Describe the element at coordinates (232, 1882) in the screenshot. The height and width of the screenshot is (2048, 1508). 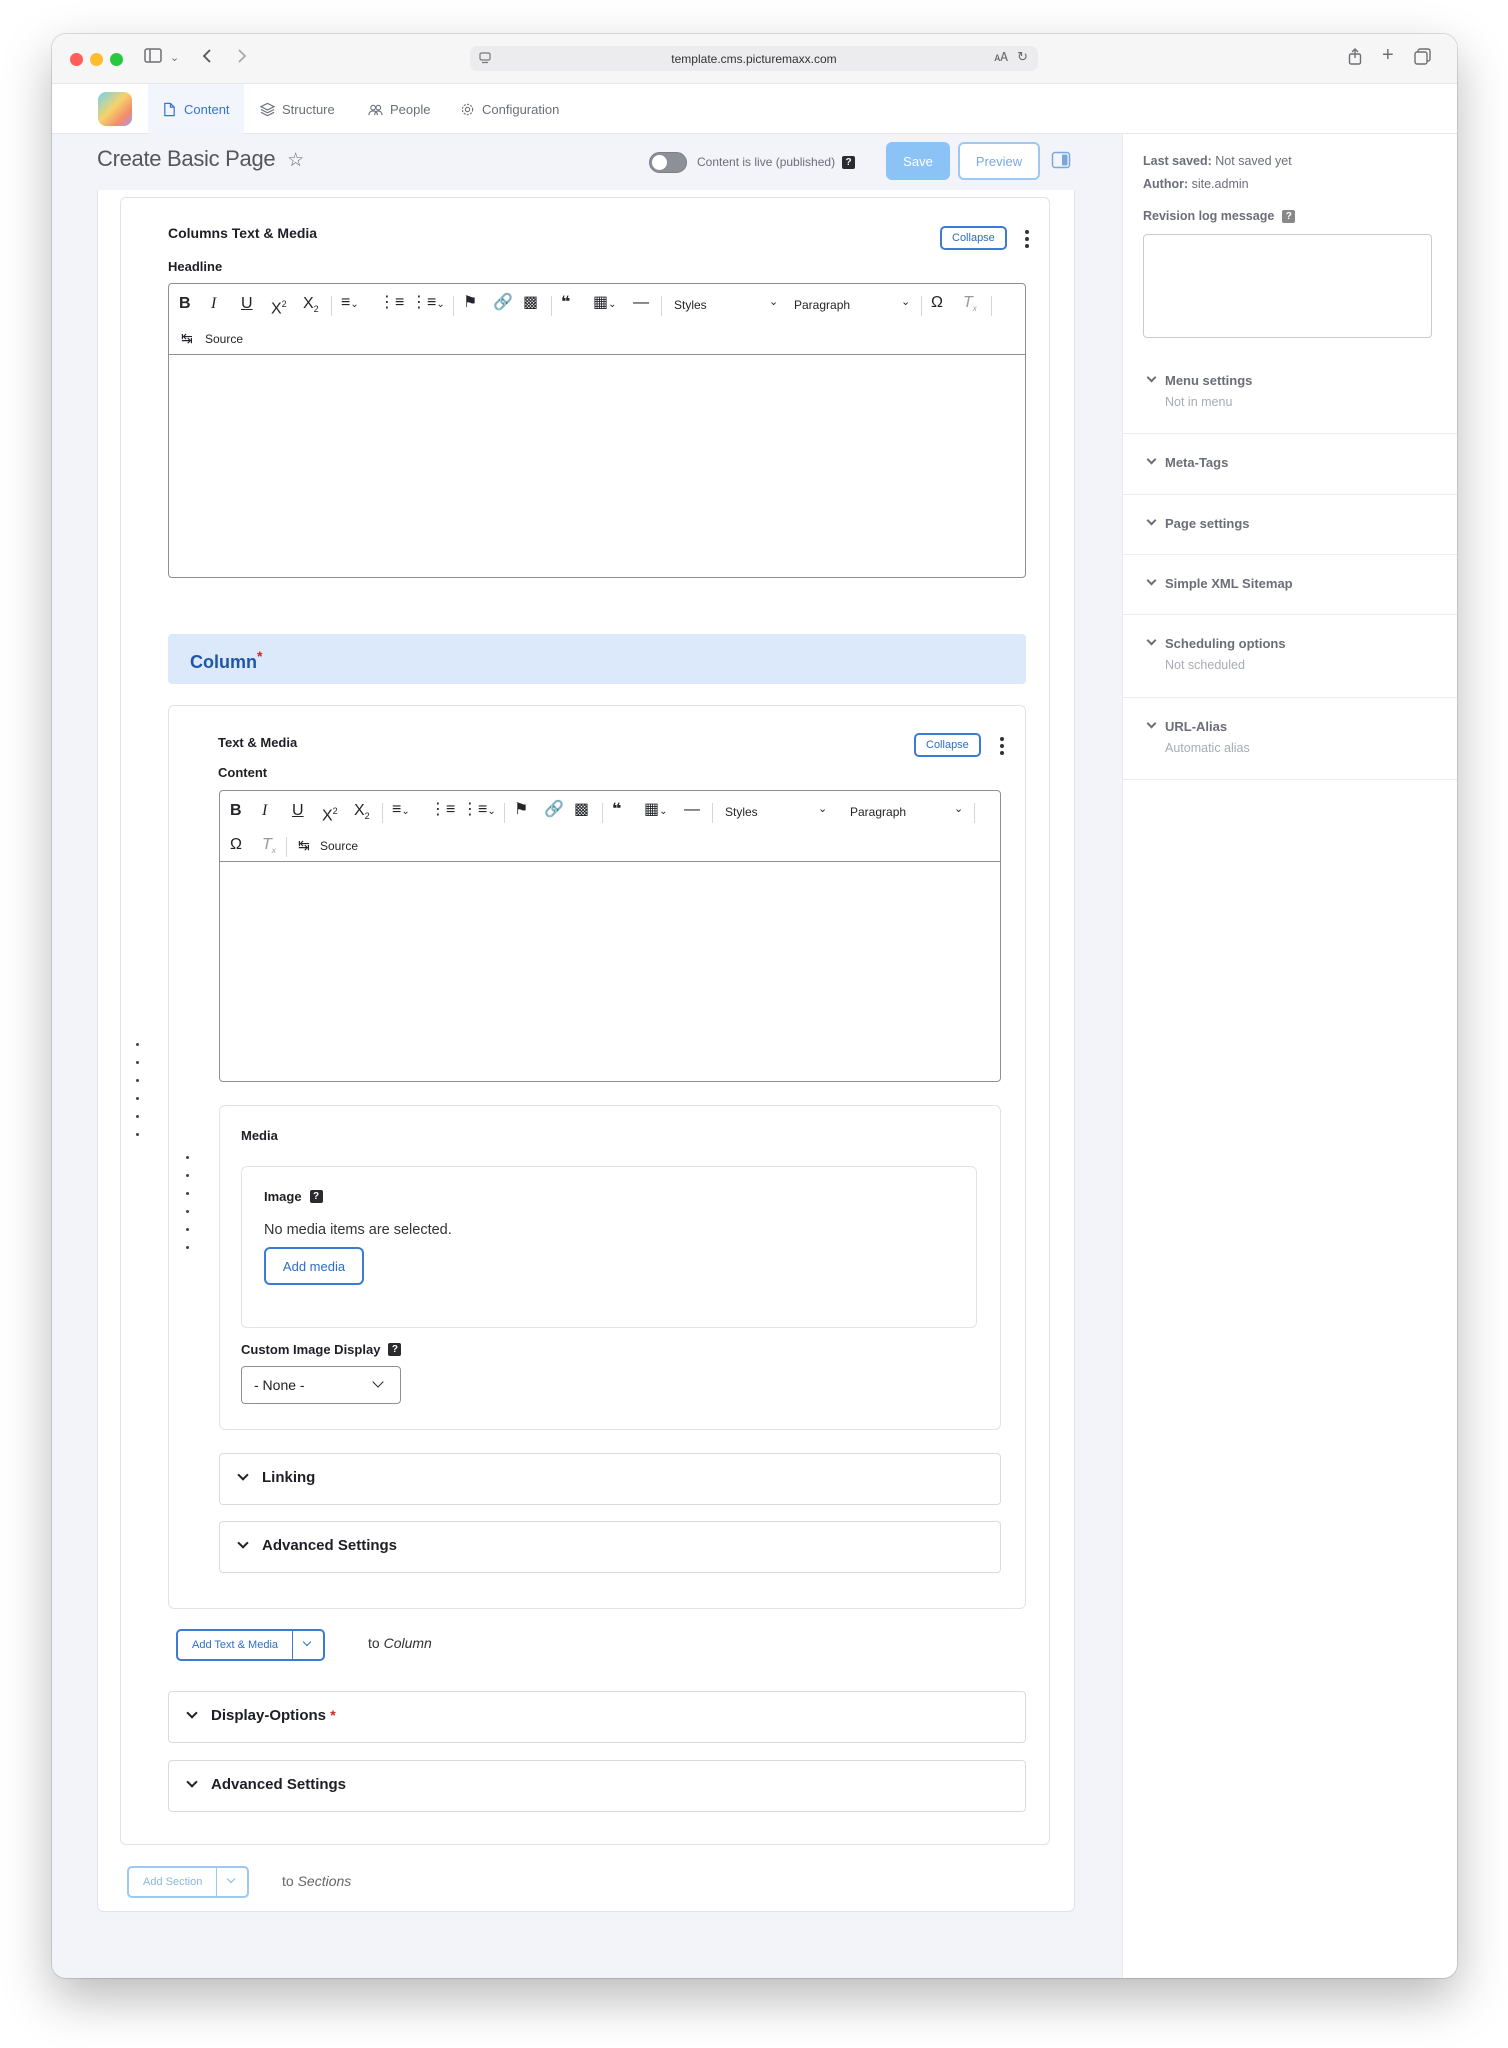
I see `add-section-dropdown` at that location.